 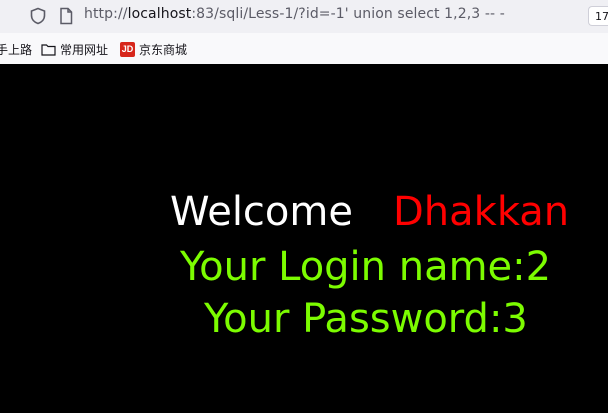 I want to click on shield-icon, so click(x=38, y=16).